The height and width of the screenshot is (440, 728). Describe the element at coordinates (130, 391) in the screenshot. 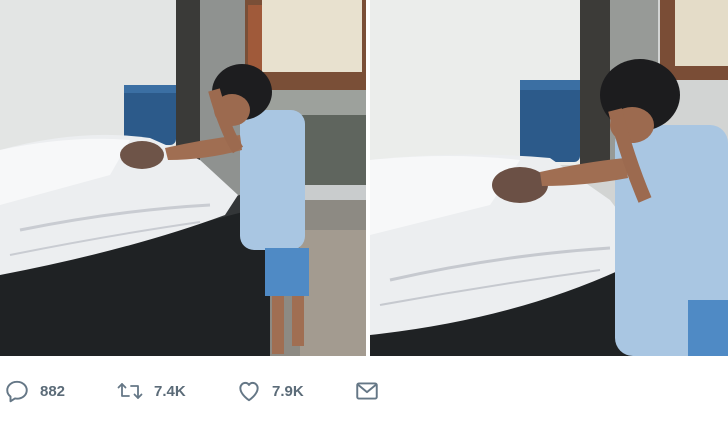

I see `retweet-icon` at that location.